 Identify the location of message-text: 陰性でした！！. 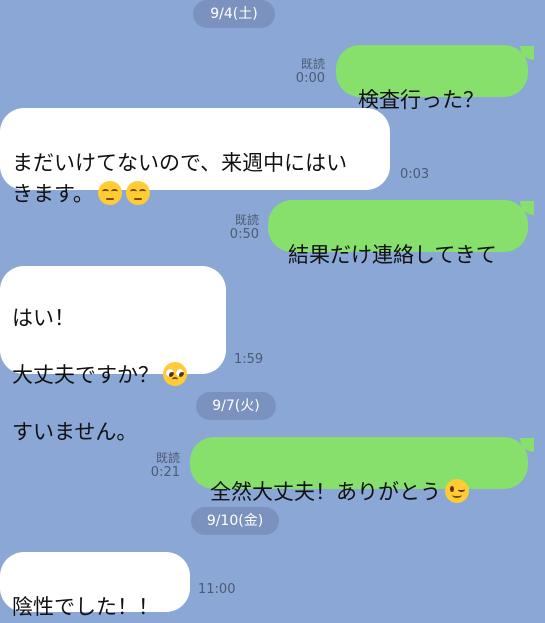
(85, 607).